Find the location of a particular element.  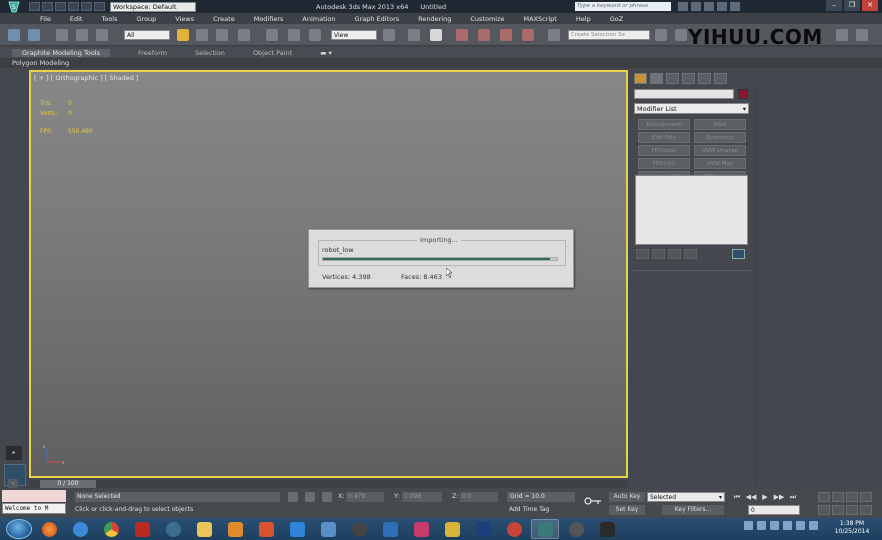

project-folder-icon is located at coordinates (99, 6).